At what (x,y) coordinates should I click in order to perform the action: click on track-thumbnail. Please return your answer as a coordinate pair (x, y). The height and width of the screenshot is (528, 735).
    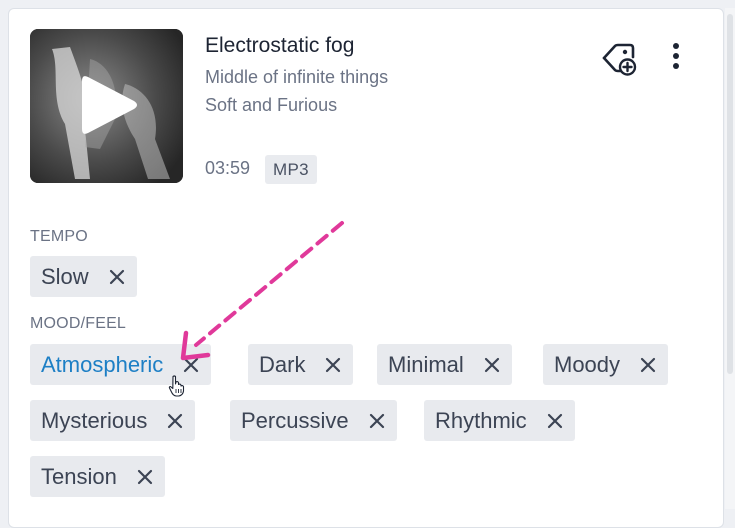
    Looking at the image, I should click on (106, 106).